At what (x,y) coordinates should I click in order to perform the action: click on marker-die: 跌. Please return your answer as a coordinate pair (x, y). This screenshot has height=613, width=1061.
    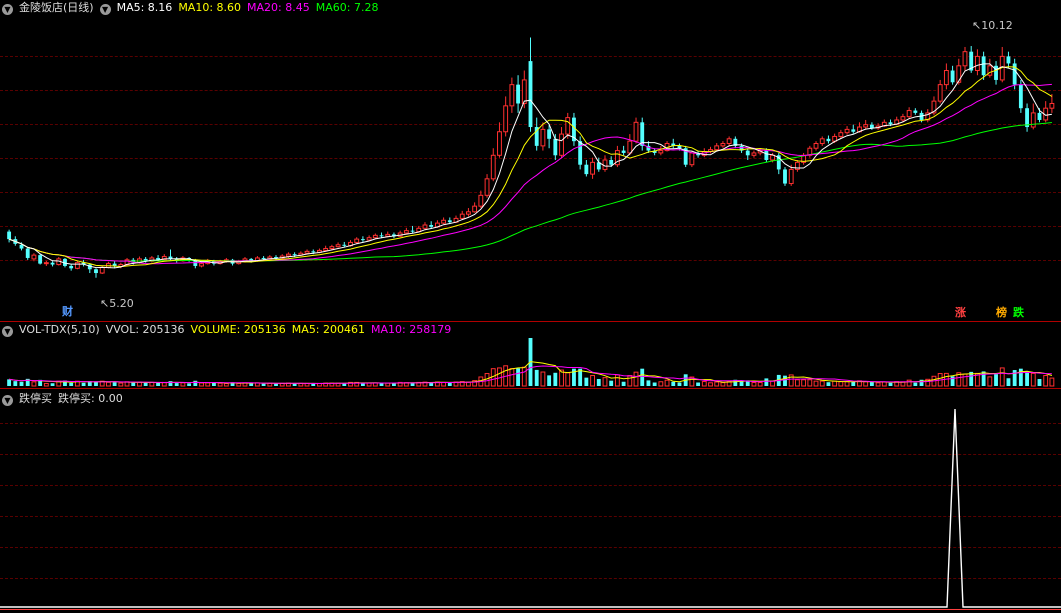
    Looking at the image, I should click on (1018, 313).